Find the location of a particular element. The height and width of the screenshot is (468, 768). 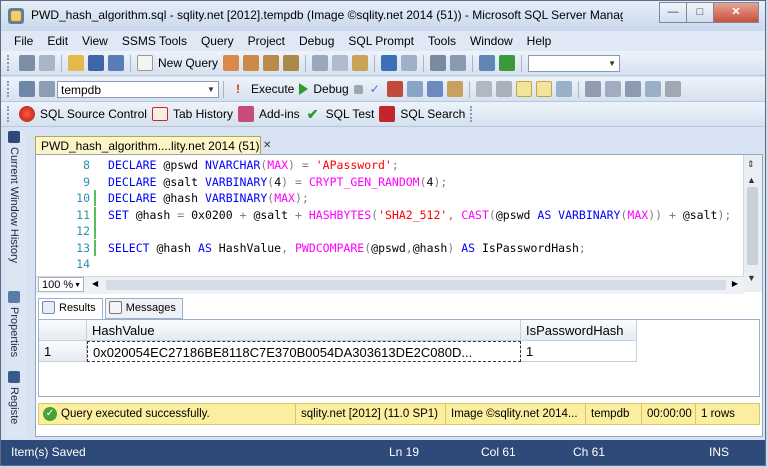

tab-results: Results is located at coordinates (70, 308).